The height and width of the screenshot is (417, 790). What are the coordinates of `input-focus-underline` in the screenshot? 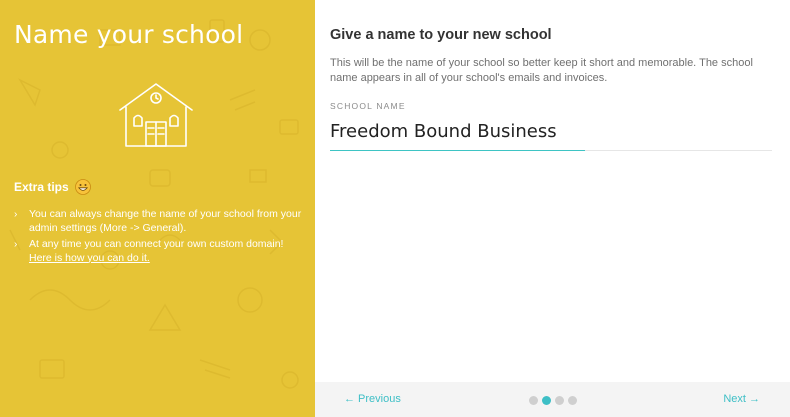 It's located at (457, 150).